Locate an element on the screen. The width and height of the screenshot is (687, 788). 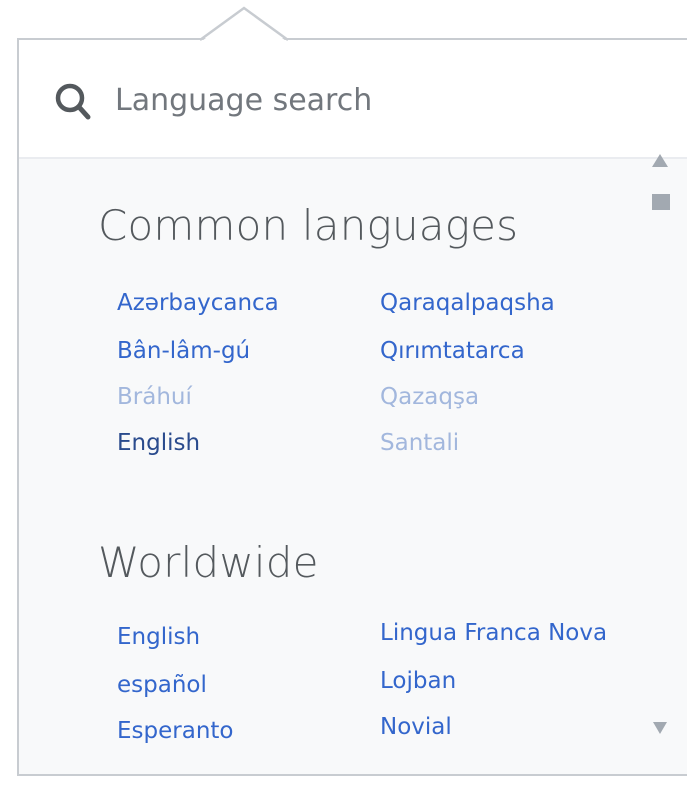
scroll-up-arrow-icon is located at coordinates (660, 160).